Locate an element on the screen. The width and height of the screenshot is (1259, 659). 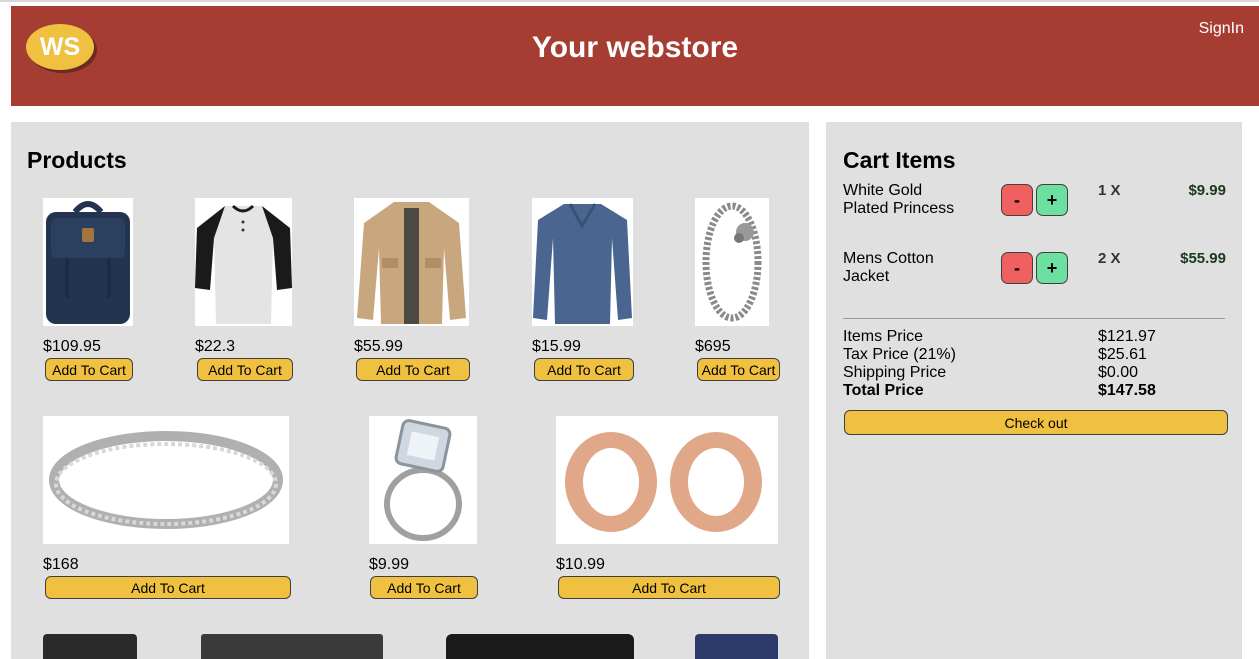
product-price: $22.3 is located at coordinates (215, 346).